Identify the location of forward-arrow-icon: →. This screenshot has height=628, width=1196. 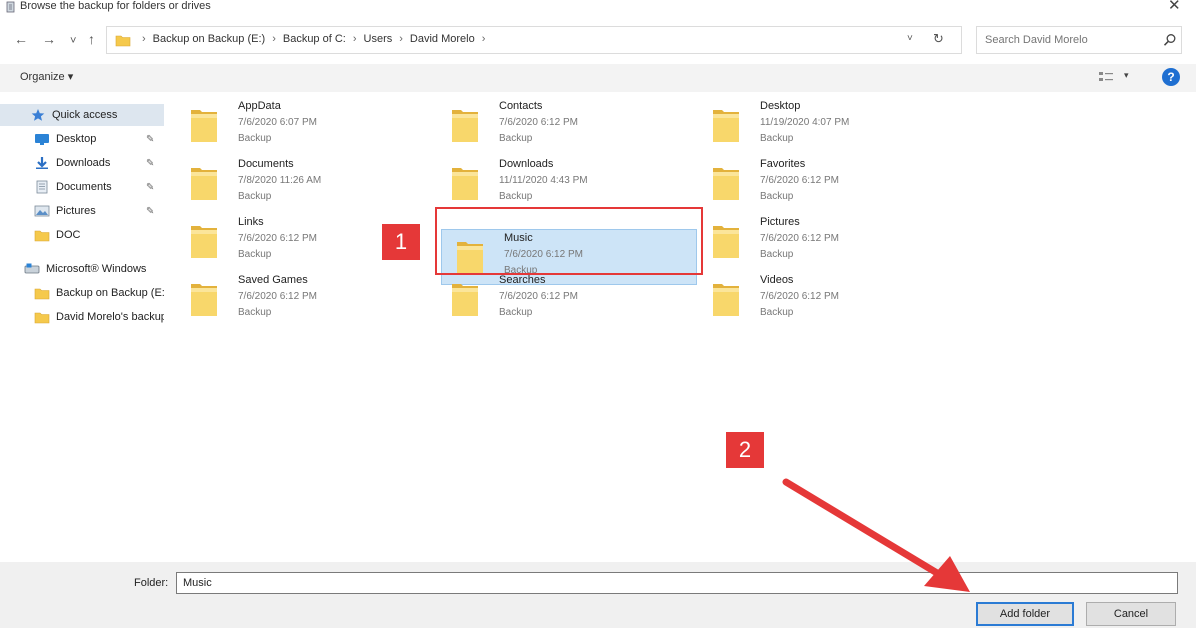
(49, 39).